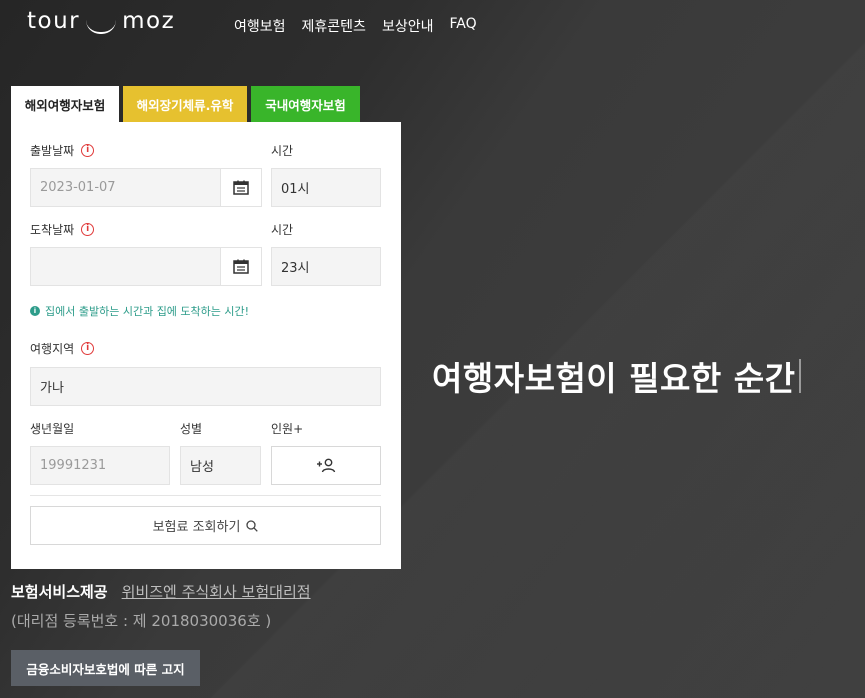 The width and height of the screenshot is (865, 698). I want to click on logo: tour moz, so click(101, 21).